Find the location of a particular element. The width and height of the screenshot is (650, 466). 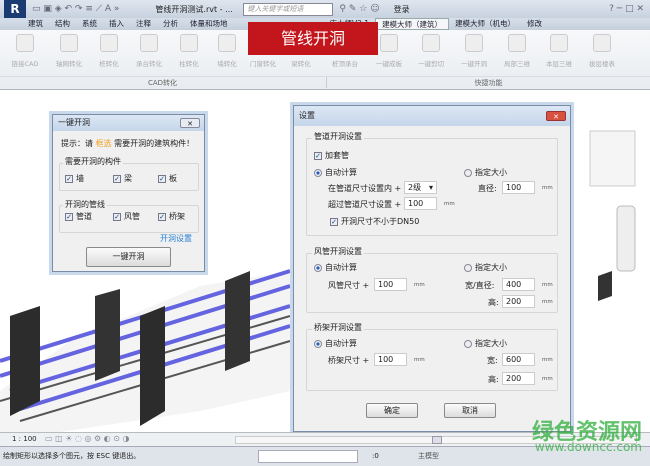

viewcube-icon is located at coordinates (612, 158).